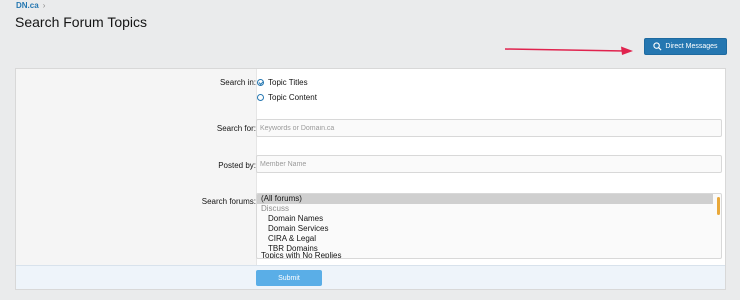  Describe the element at coordinates (236, 128) in the screenshot. I see `search-for-label: Search for:` at that location.